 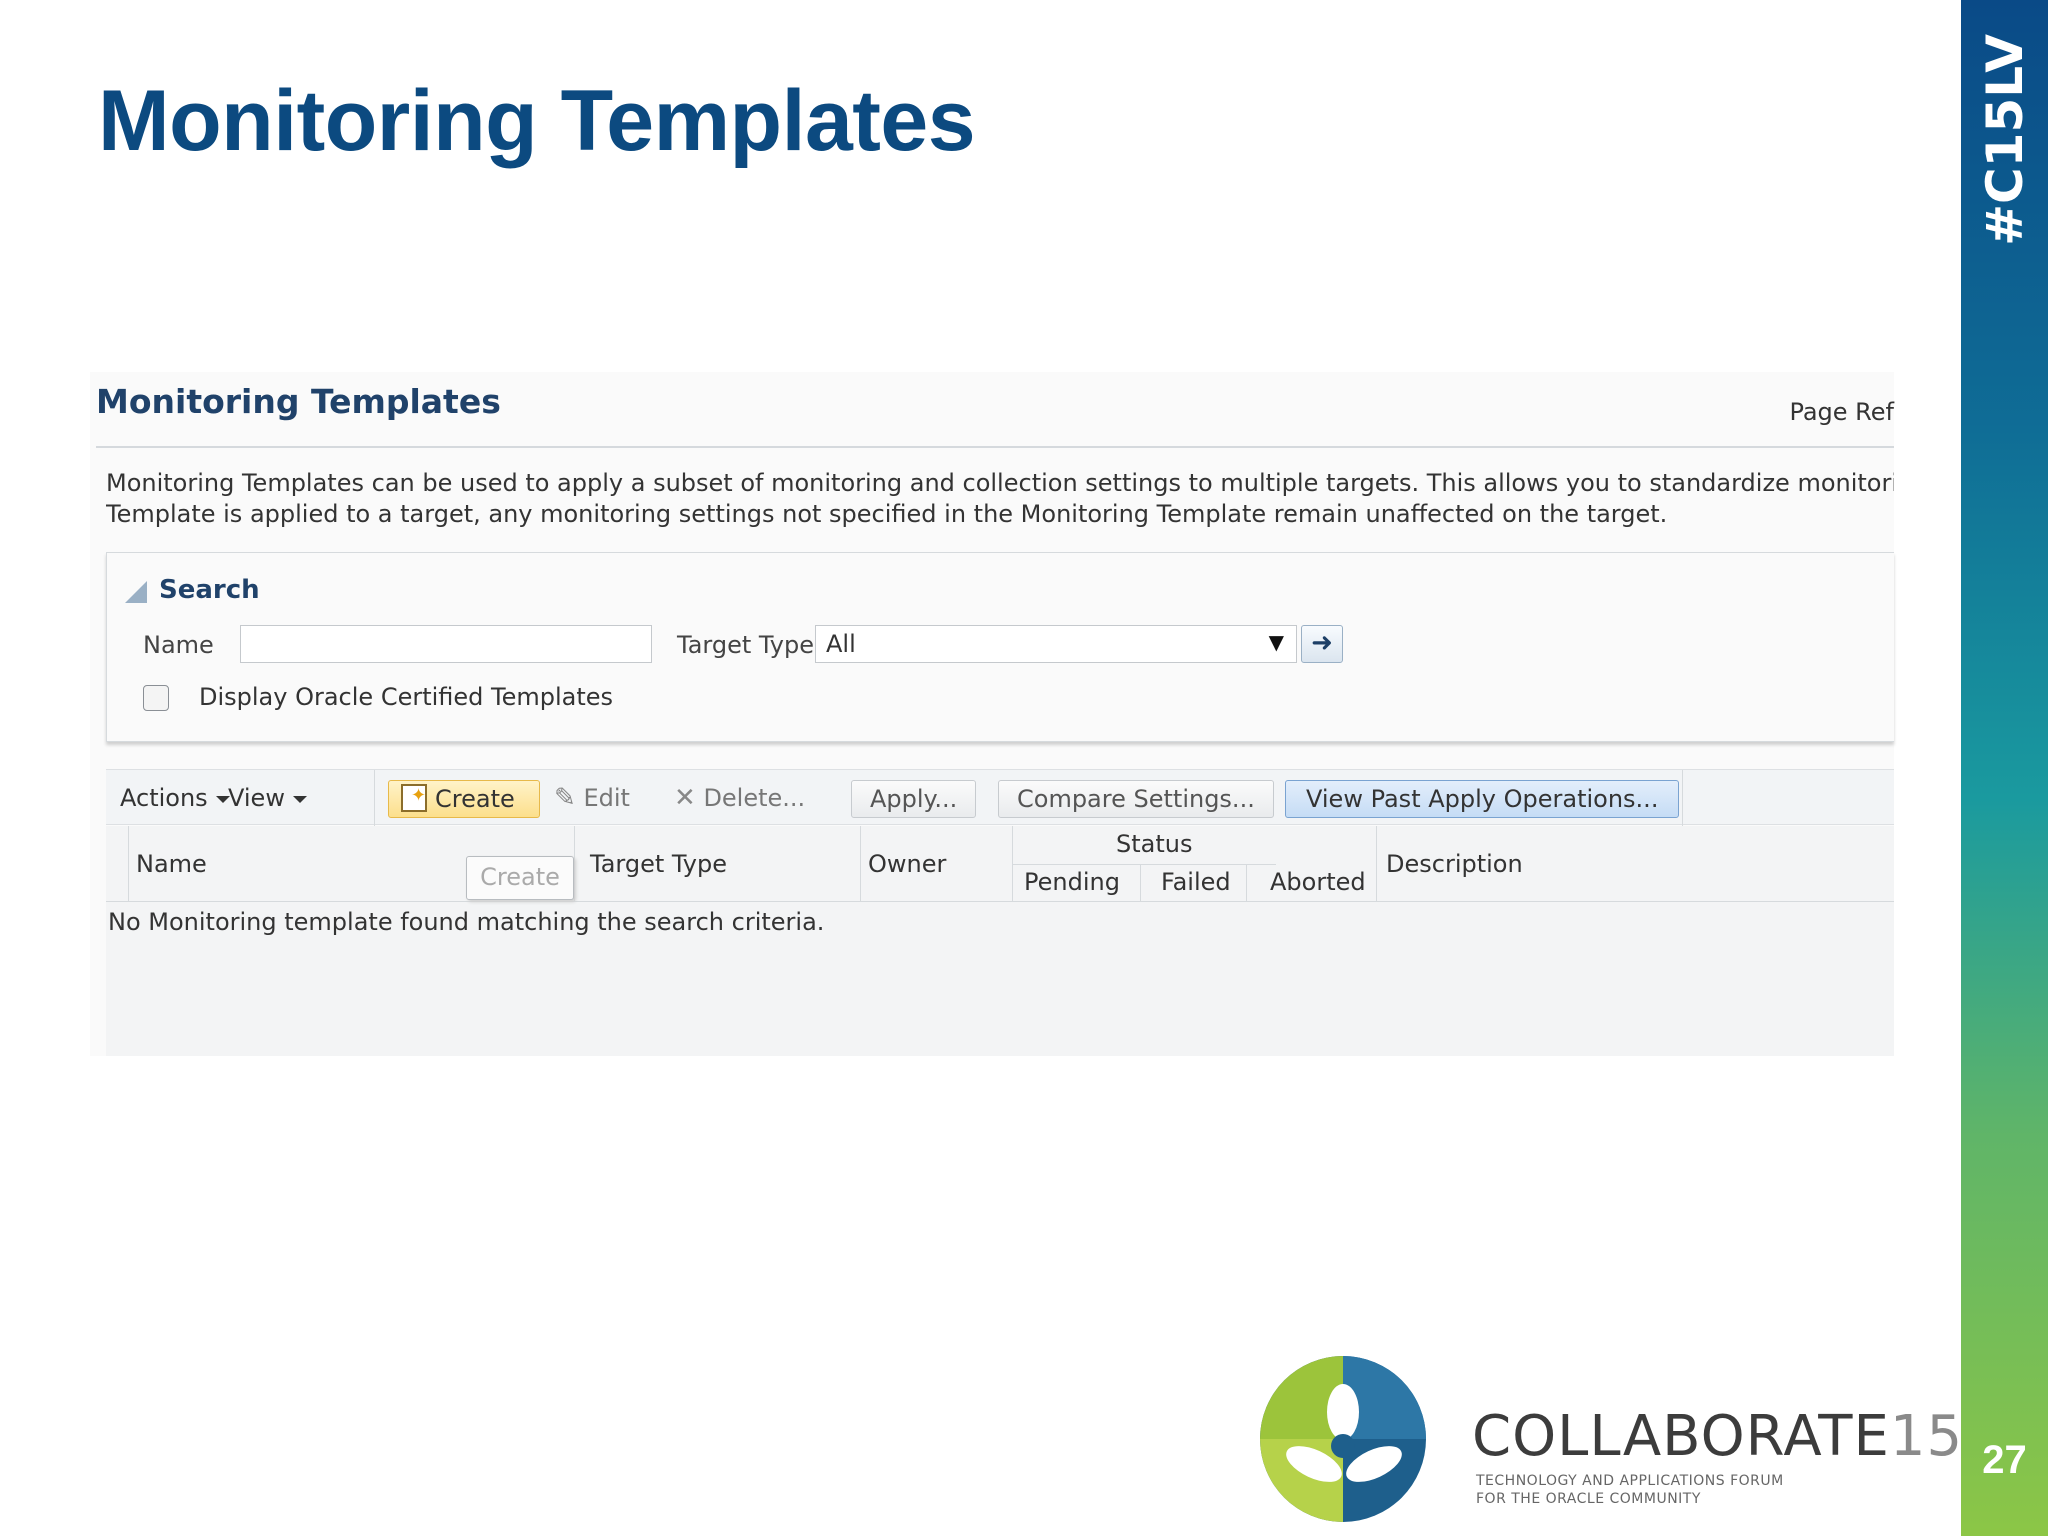 What do you see at coordinates (414, 796) in the screenshot?
I see `create-icon` at bounding box center [414, 796].